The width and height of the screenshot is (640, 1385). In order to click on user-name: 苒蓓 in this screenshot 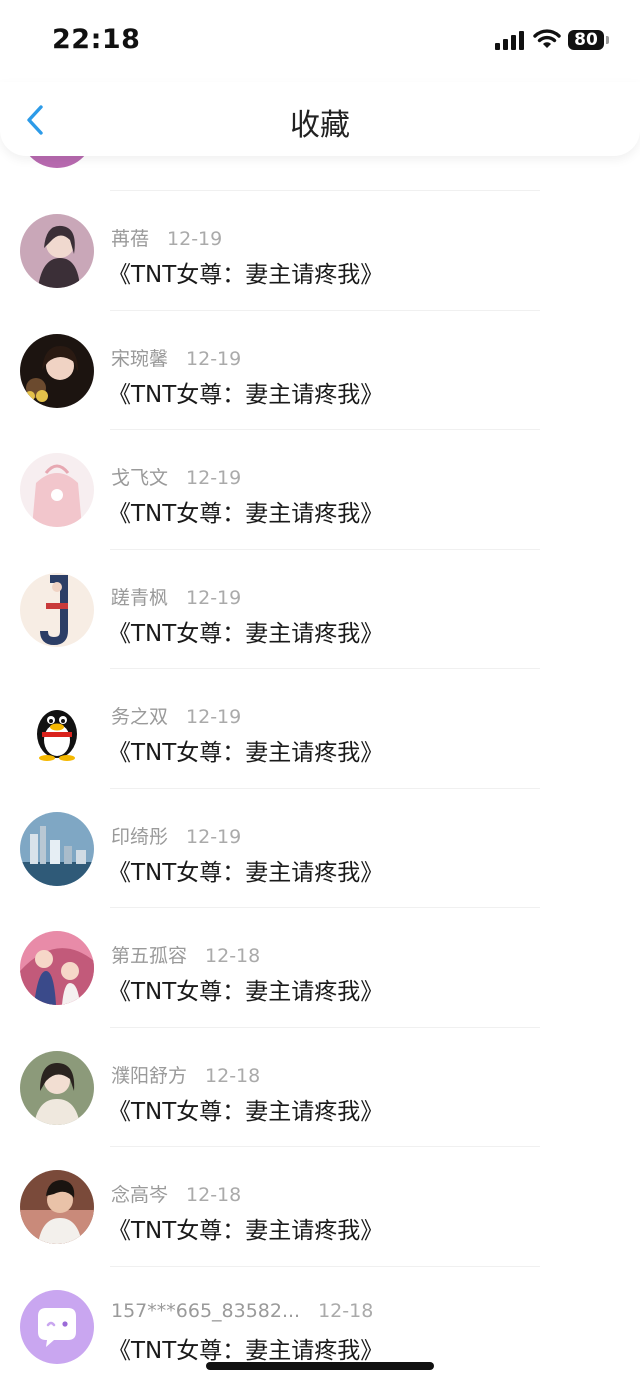, I will do `click(130, 239)`.